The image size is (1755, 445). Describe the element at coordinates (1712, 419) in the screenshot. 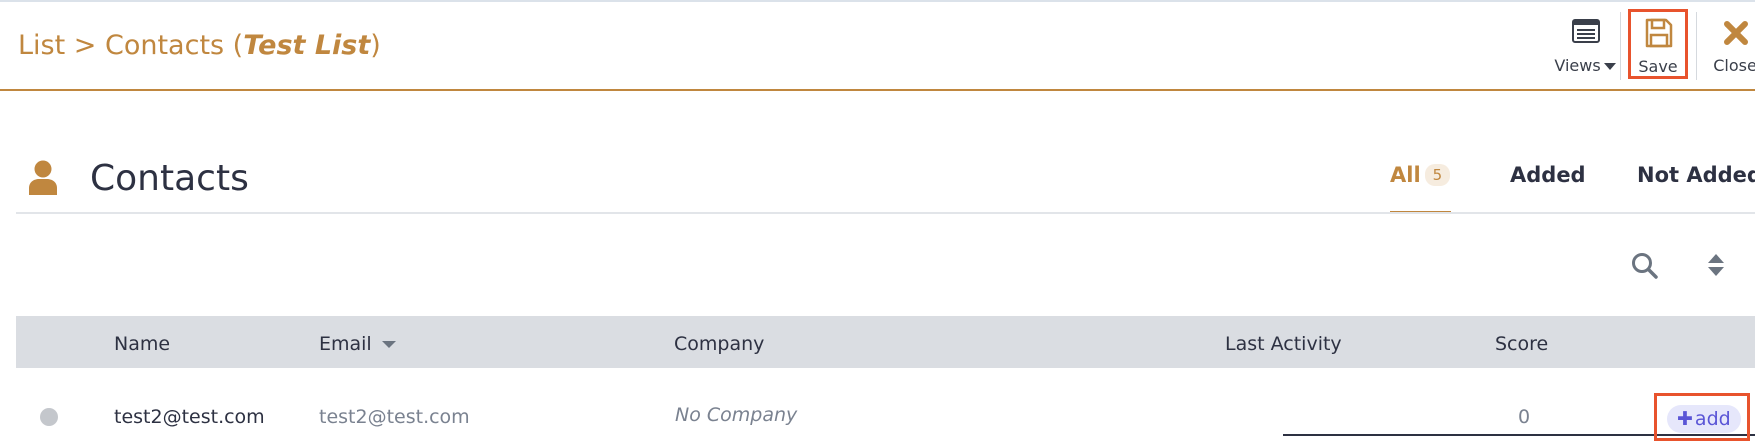

I see `add-label: add` at that location.